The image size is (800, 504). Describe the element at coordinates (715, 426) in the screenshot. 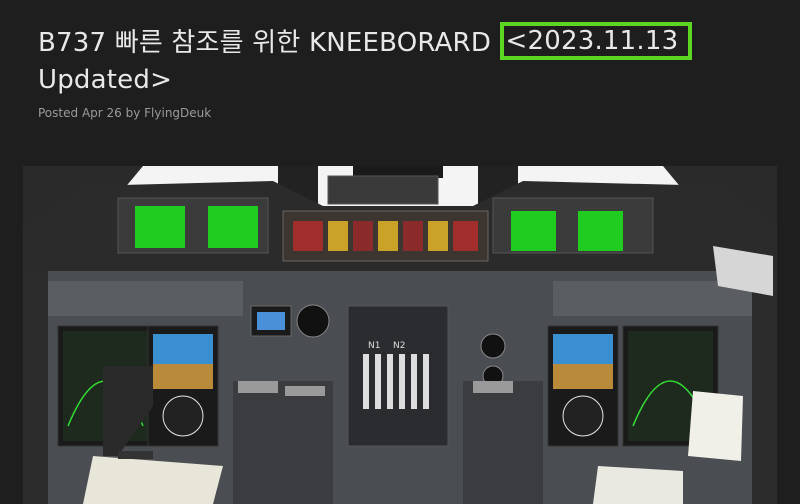

I see `kneeboard-right` at that location.